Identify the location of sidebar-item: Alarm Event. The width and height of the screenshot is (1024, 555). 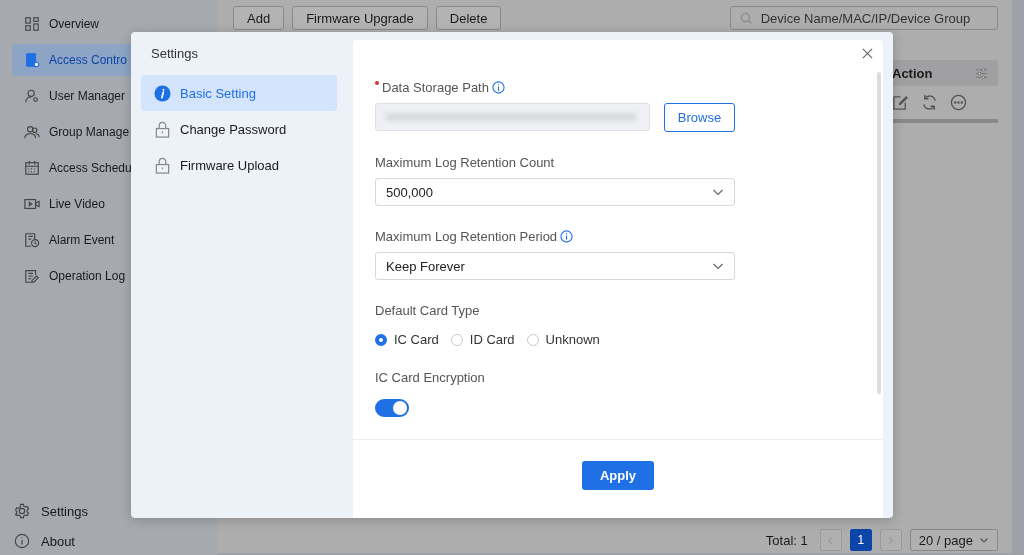
(114, 240).